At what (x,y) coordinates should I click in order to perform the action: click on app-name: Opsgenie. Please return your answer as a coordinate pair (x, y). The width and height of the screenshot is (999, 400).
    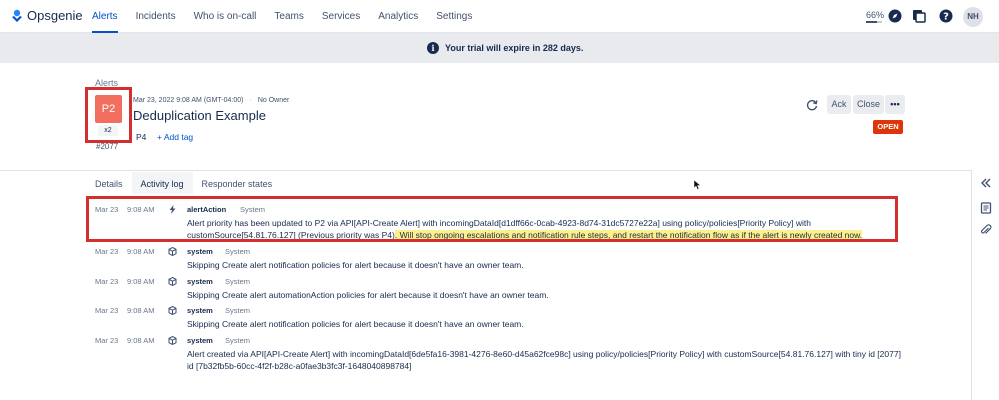
    Looking at the image, I should click on (55, 15).